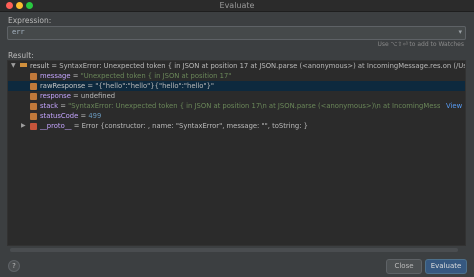  I want to click on tree-row-name: message, so click(55, 76).